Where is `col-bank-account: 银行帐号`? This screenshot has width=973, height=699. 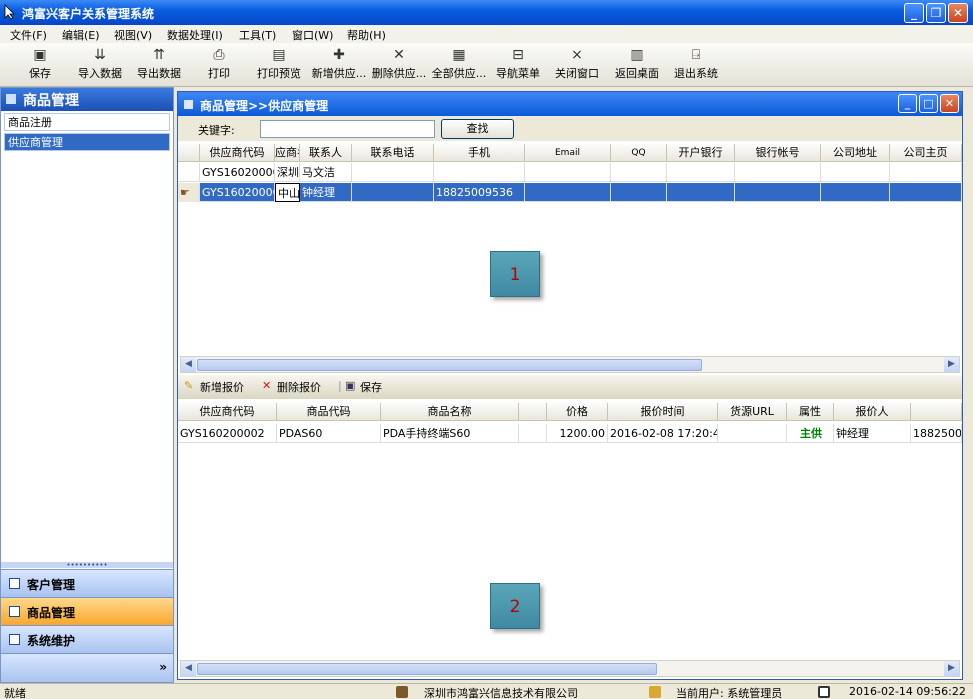
col-bank-account: 银行帐号 is located at coordinates (778, 153).